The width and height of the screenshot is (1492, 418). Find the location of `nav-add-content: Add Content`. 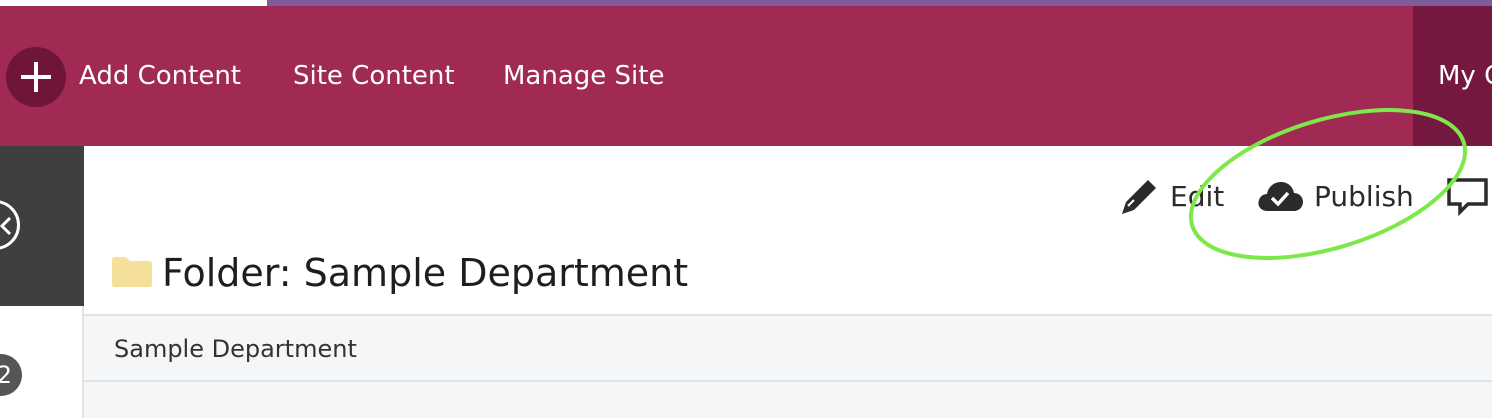

nav-add-content: Add Content is located at coordinates (160, 76).